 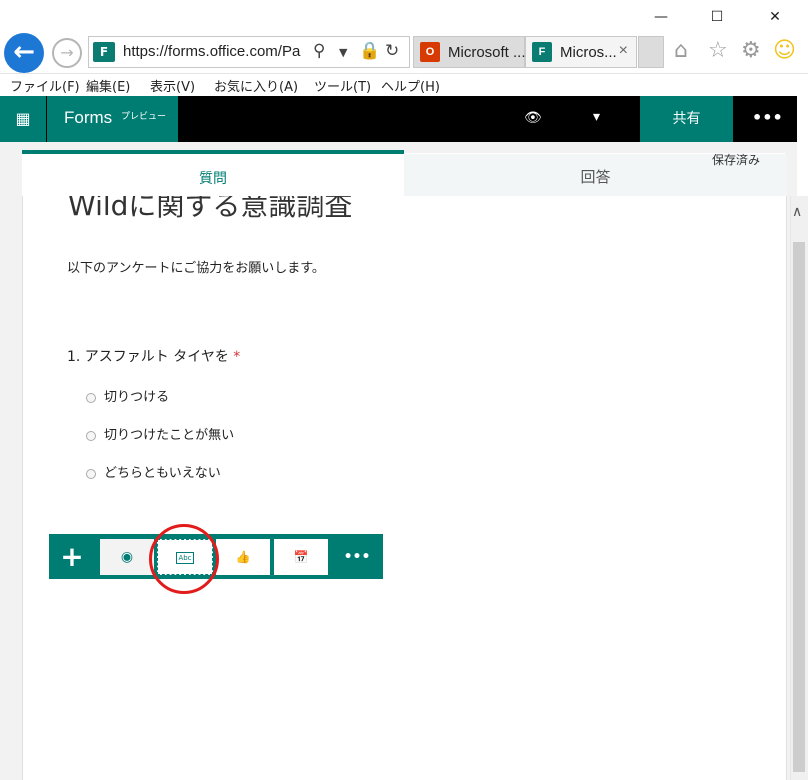 I want to click on question-1-label: 1. アスファルト タイヤを, so click(x=150, y=357).